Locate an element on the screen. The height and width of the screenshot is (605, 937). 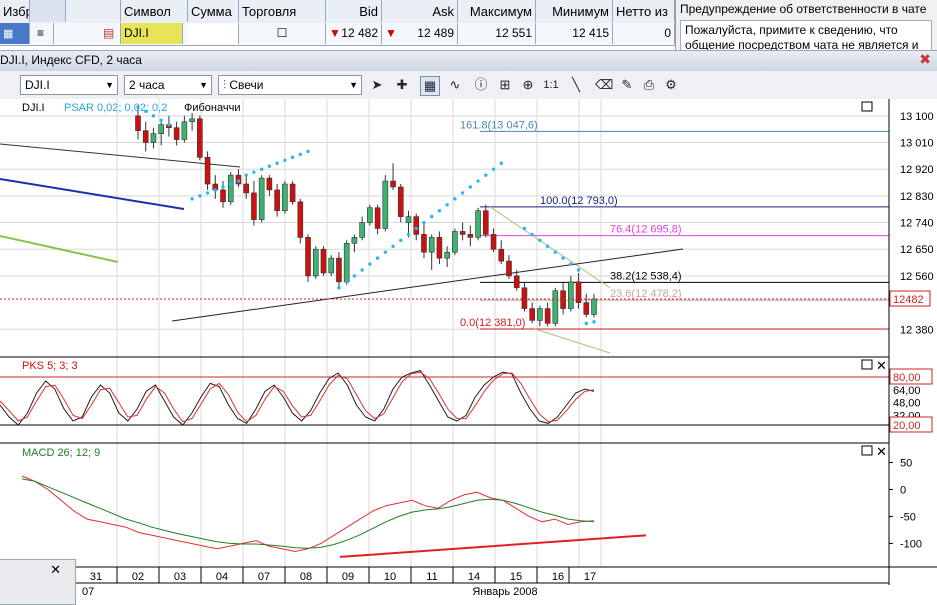
zoom-icon: ⊕ is located at coordinates (528, 85).